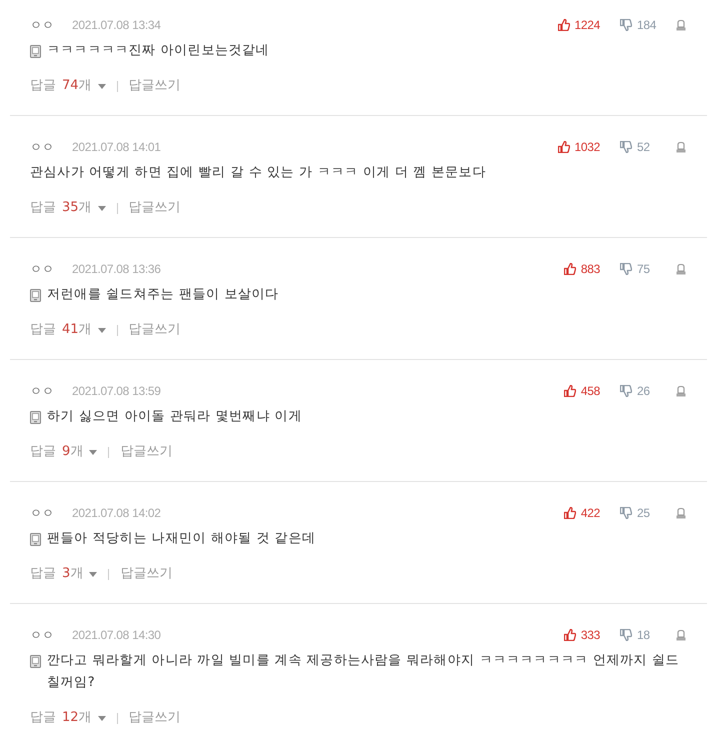  I want to click on dislike-button: 26, so click(635, 391).